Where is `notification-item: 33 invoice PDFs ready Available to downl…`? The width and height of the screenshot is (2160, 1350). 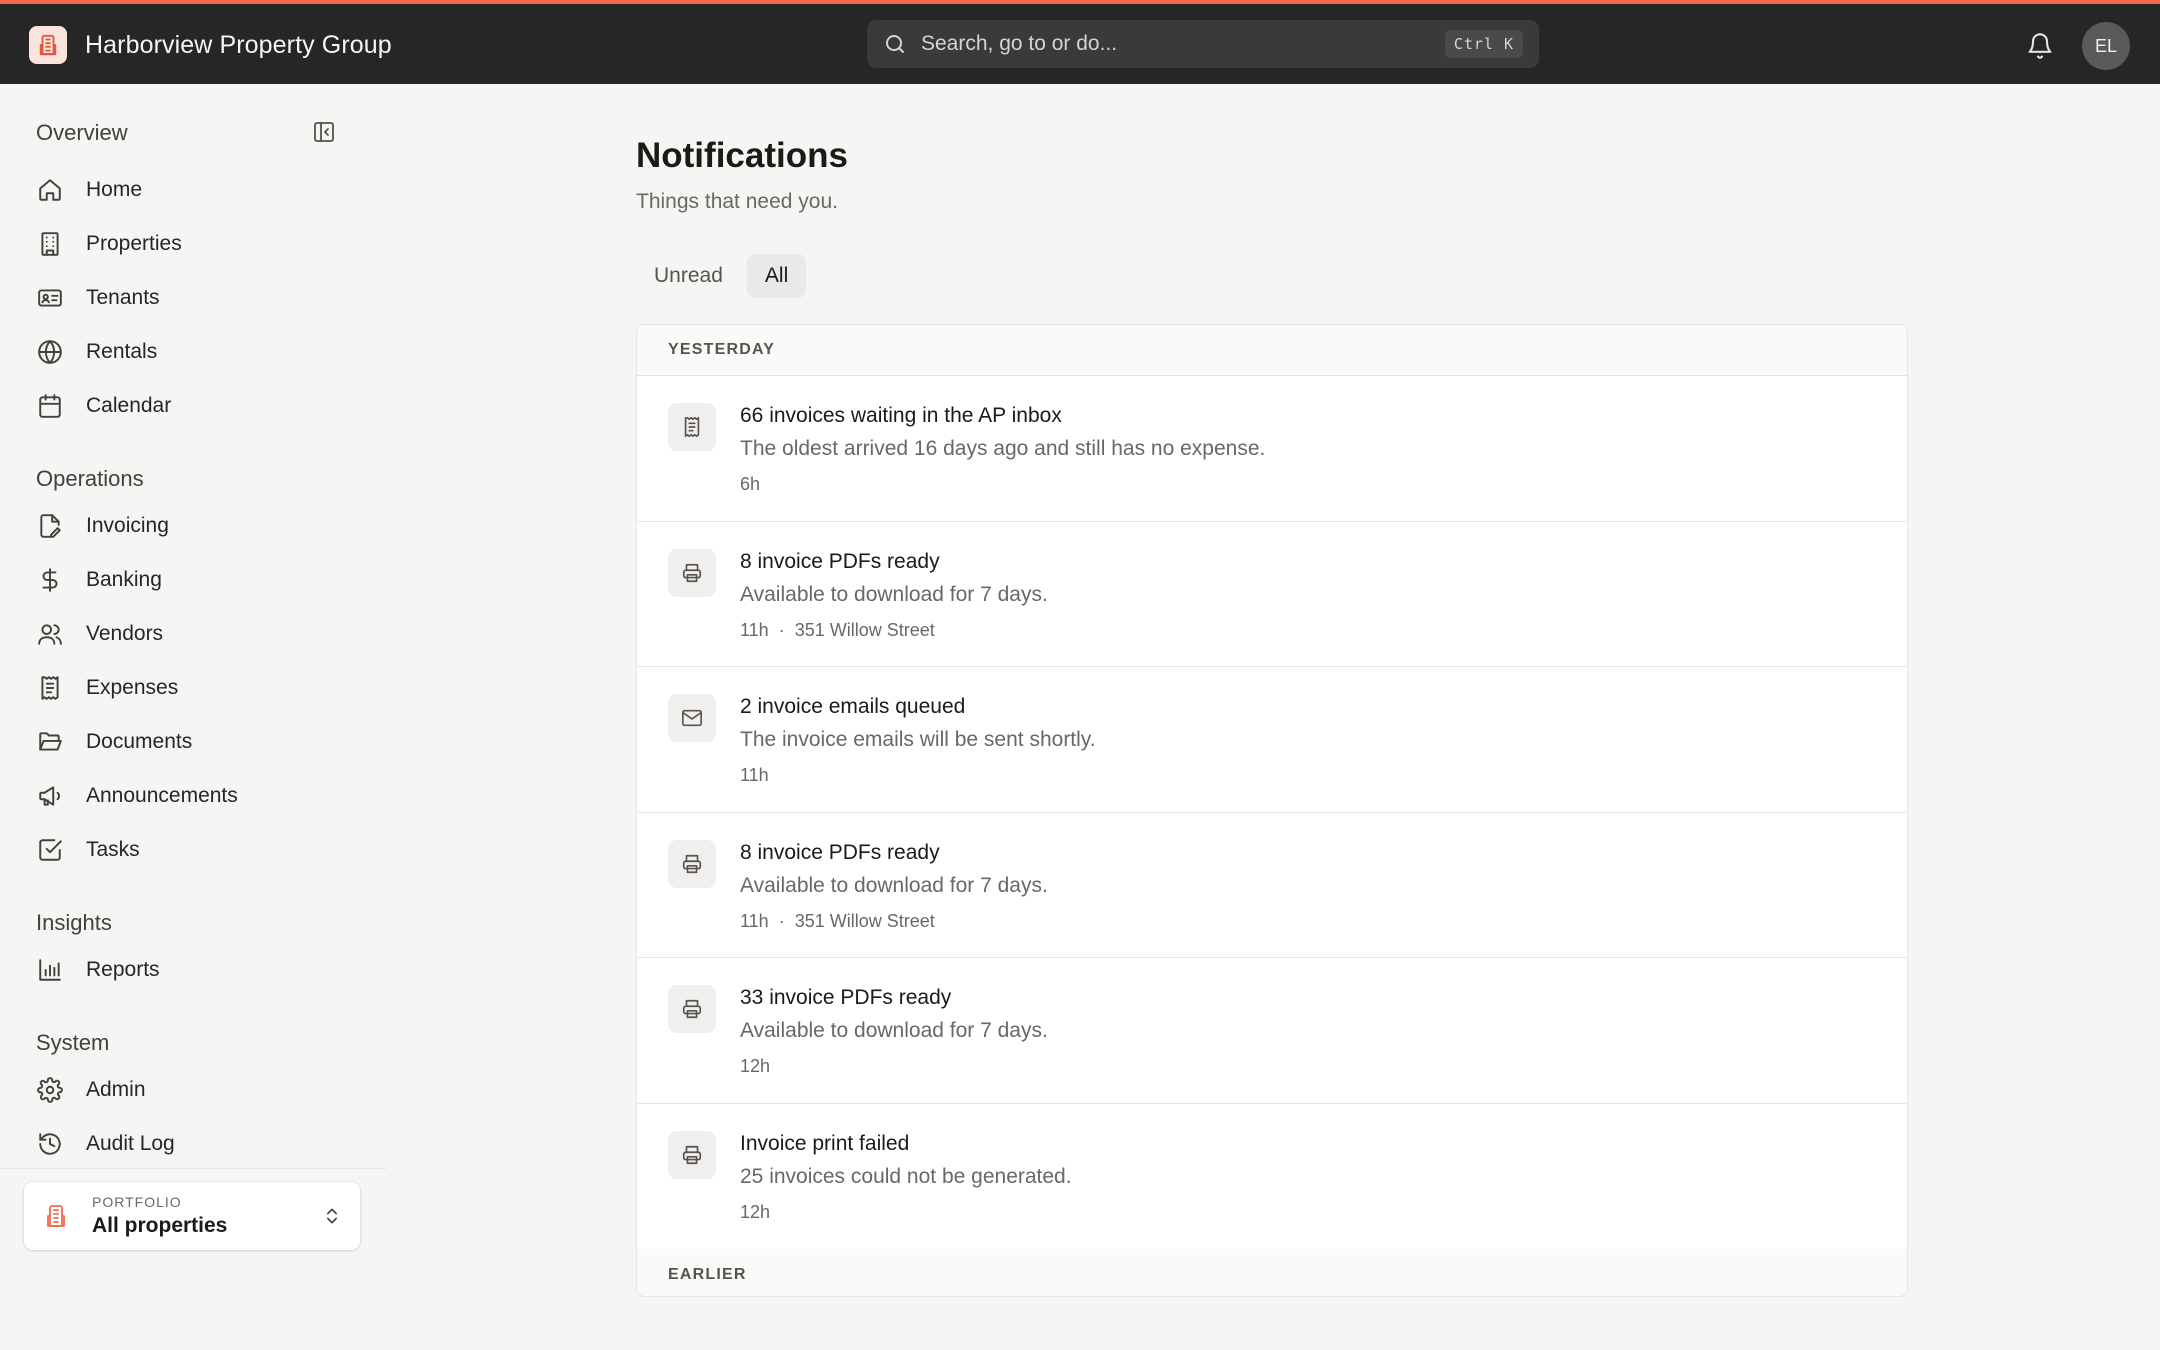 notification-item: 33 invoice PDFs ready Available to downl… is located at coordinates (1272, 1031).